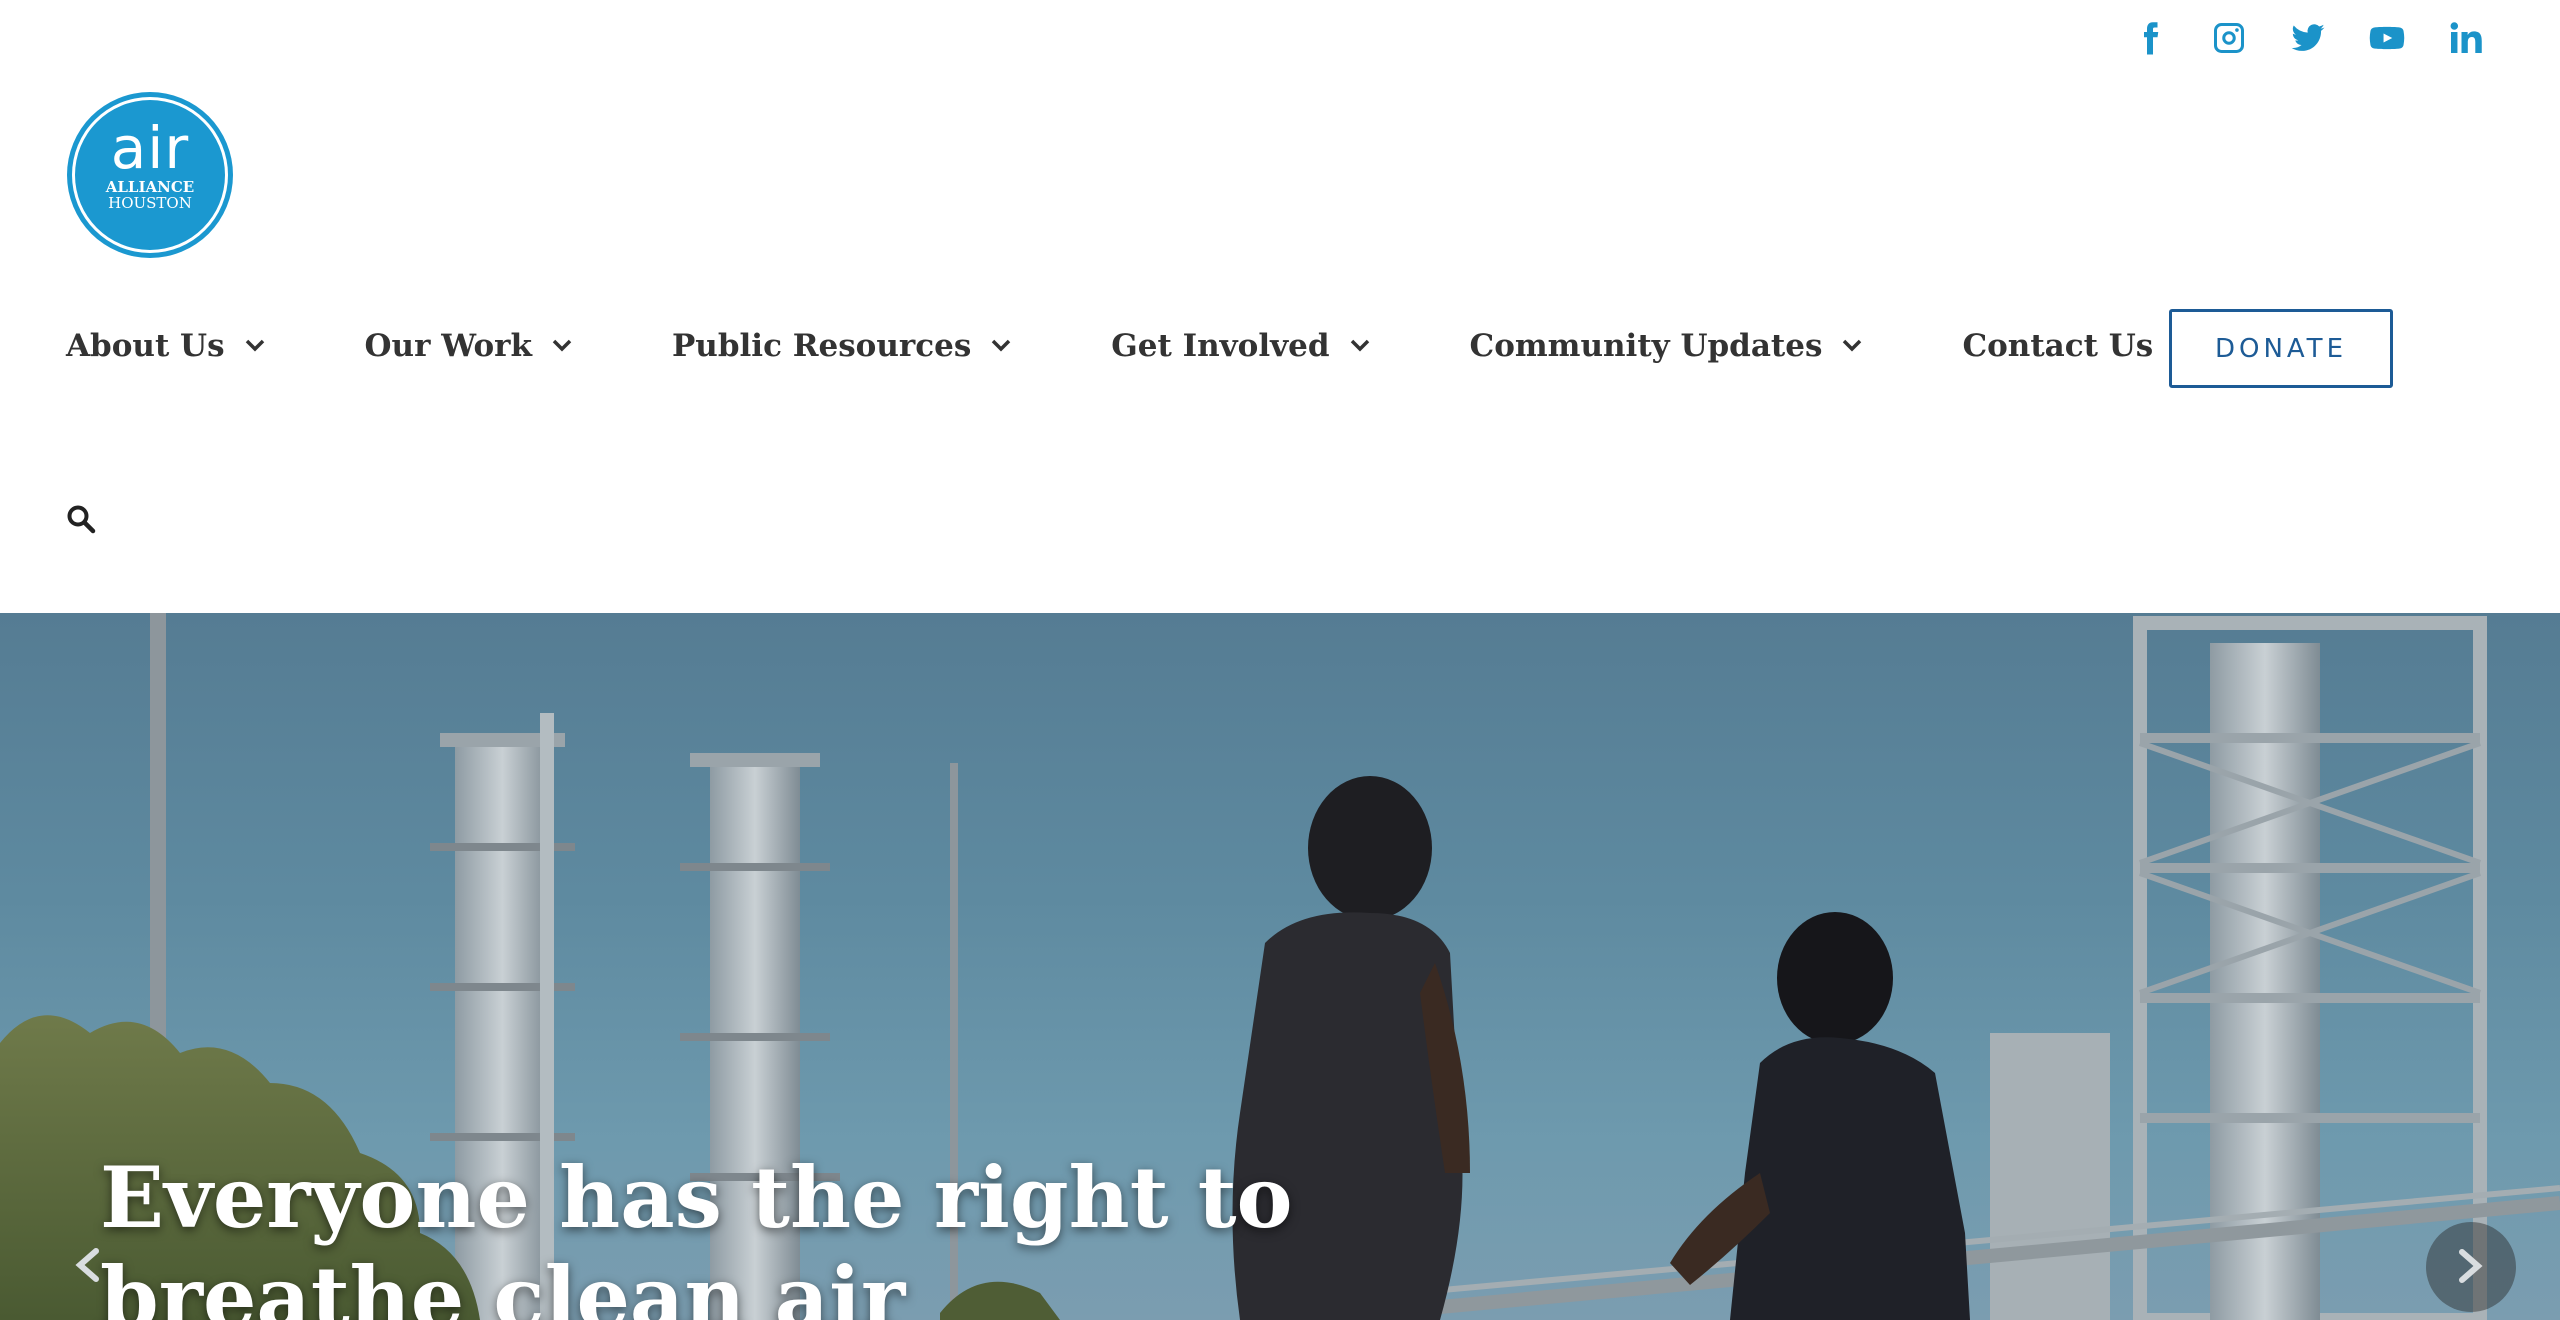 The height and width of the screenshot is (1320, 2560). I want to click on linkedin-link, so click(2465, 38).